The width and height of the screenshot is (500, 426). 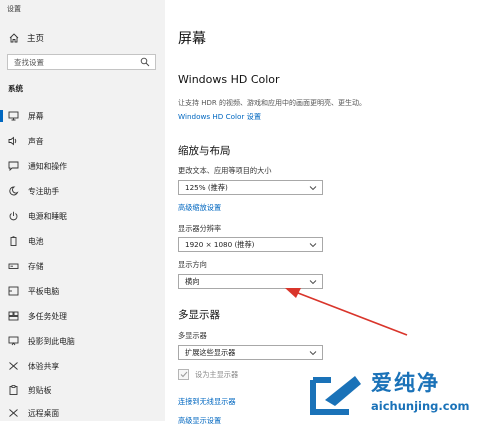 I want to click on sidebar-item-label: 剪贴板, so click(x=40, y=390).